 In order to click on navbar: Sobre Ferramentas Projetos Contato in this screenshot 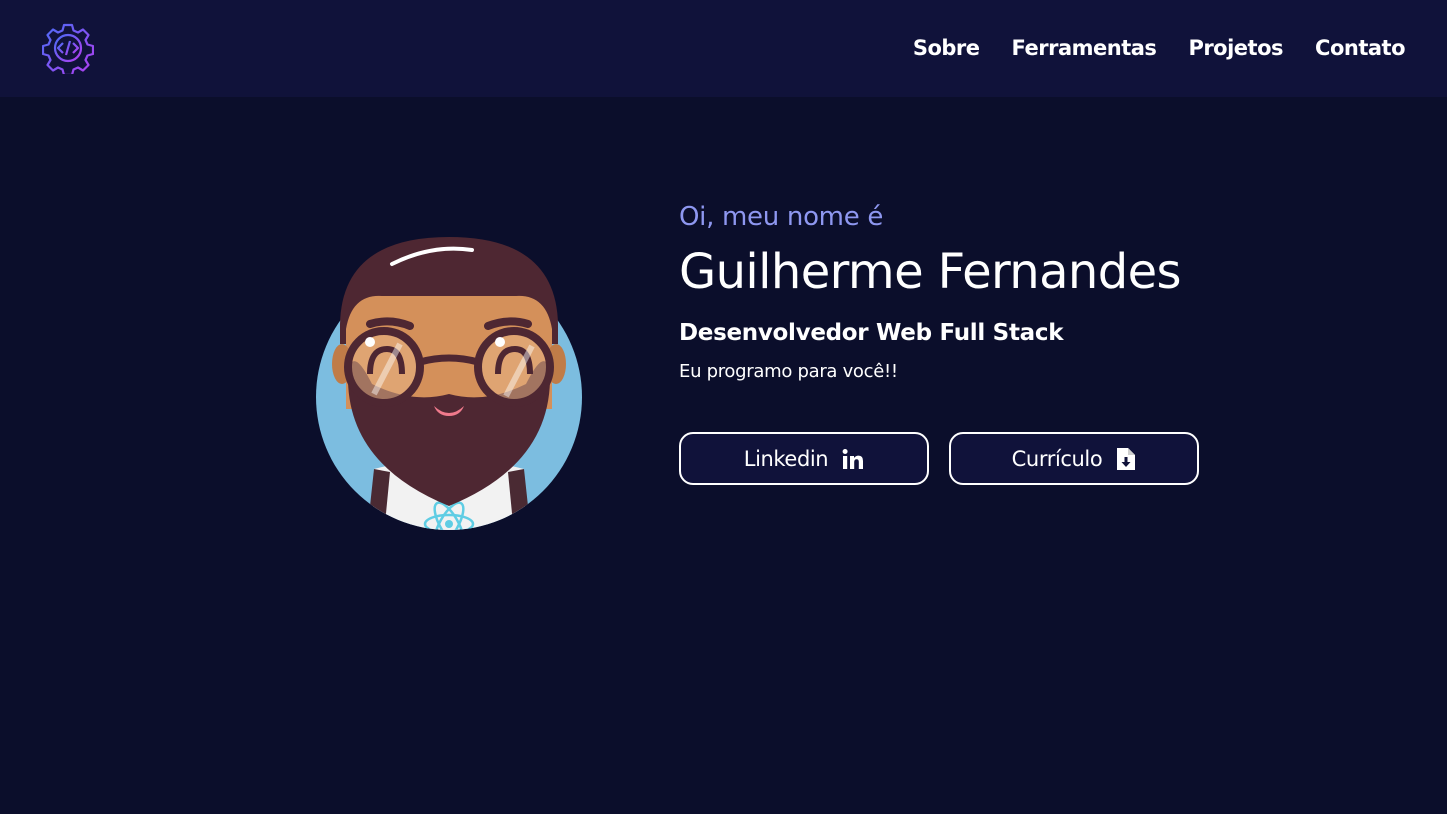, I will do `click(723, 48)`.